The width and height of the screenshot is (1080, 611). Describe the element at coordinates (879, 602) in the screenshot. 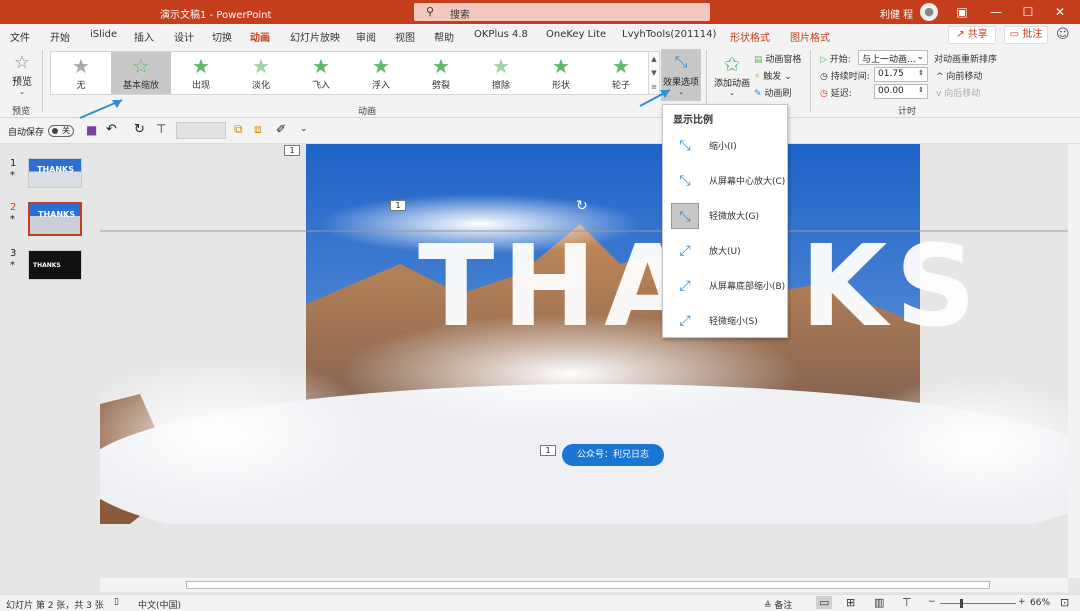

I see `reading-view-icon: ▥` at that location.